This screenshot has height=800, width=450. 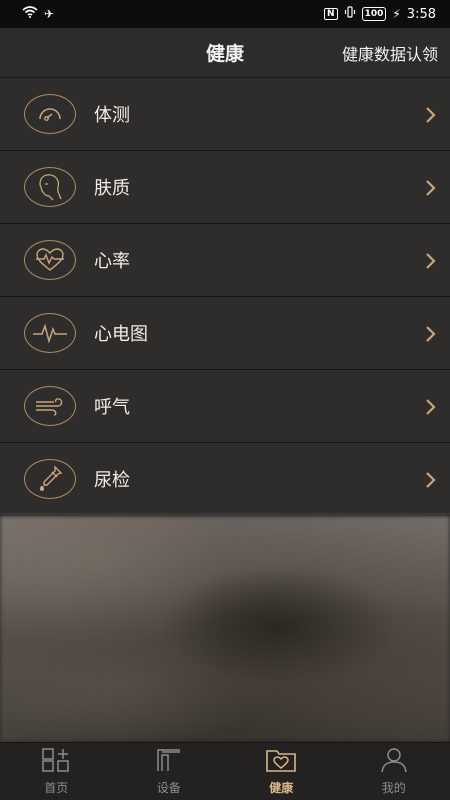 I want to click on tab-home: 首页, so click(x=56, y=771).